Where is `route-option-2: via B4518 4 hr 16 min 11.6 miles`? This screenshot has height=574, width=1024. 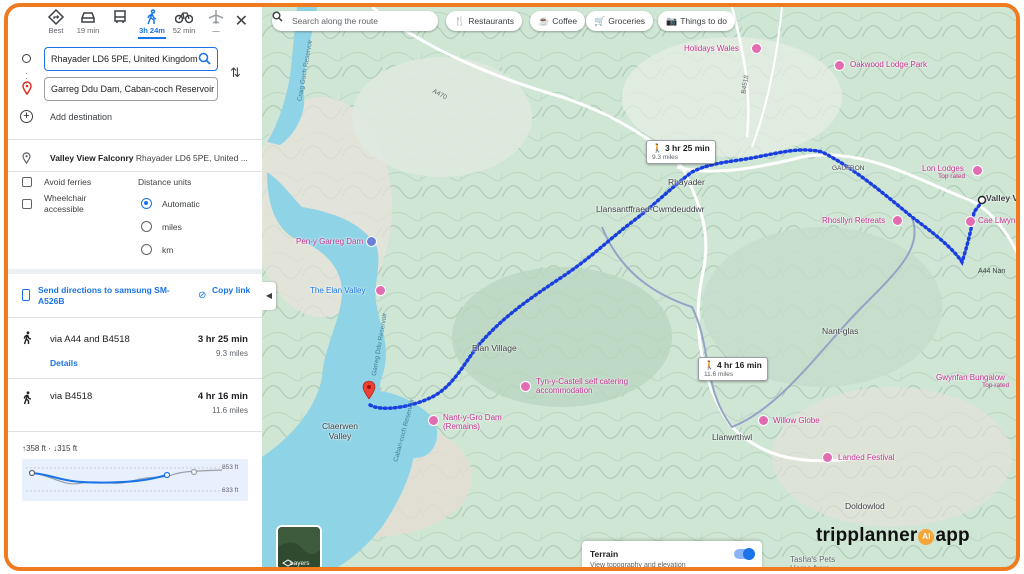
route-option-2: via B4518 4 hr 16 min 11.6 miles is located at coordinates (135, 404).